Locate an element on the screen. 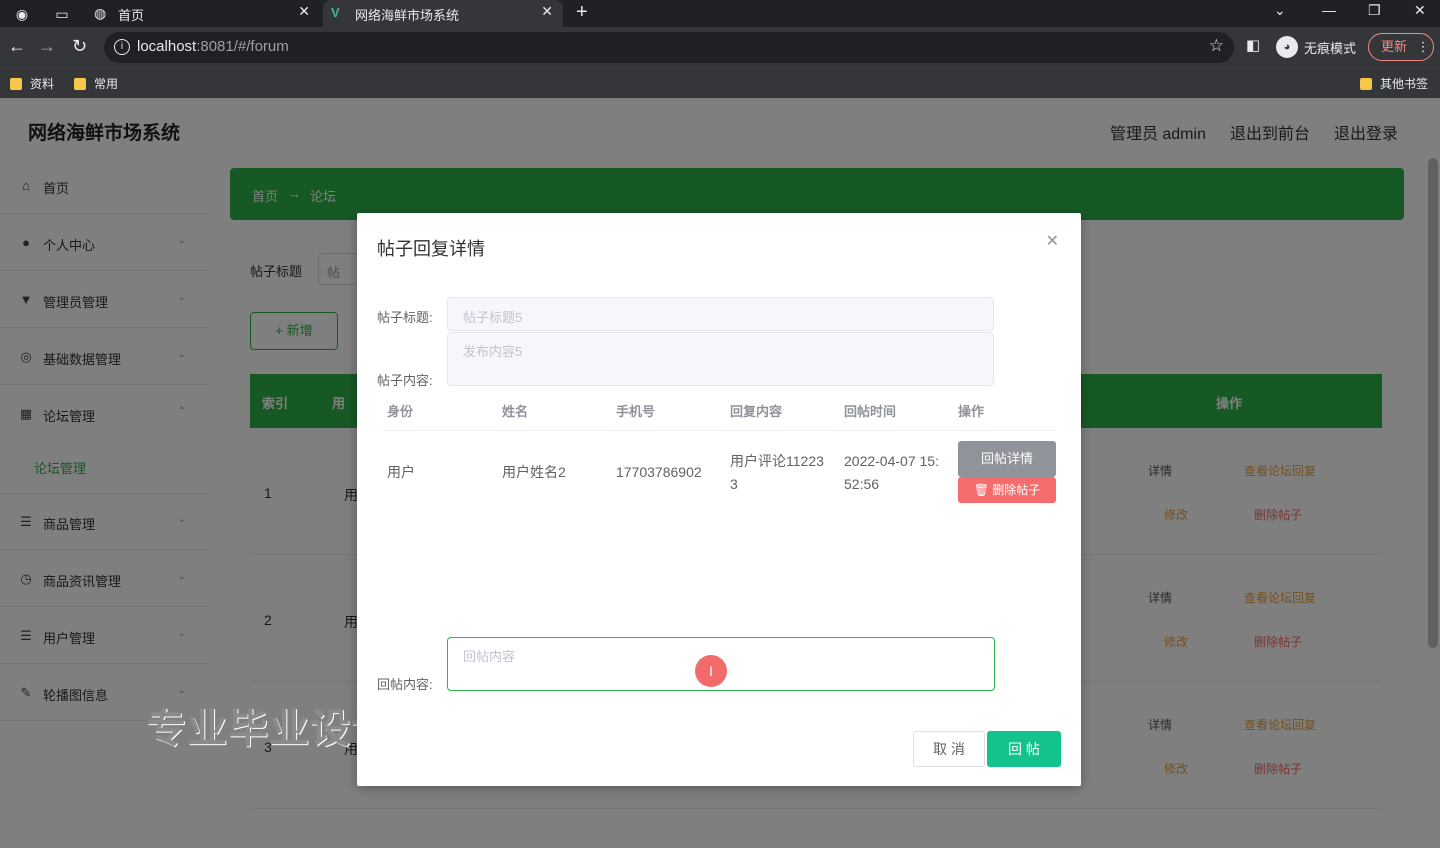 This screenshot has width=1440, height=848. post-content-label: 帖子内容: is located at coordinates (405, 380).